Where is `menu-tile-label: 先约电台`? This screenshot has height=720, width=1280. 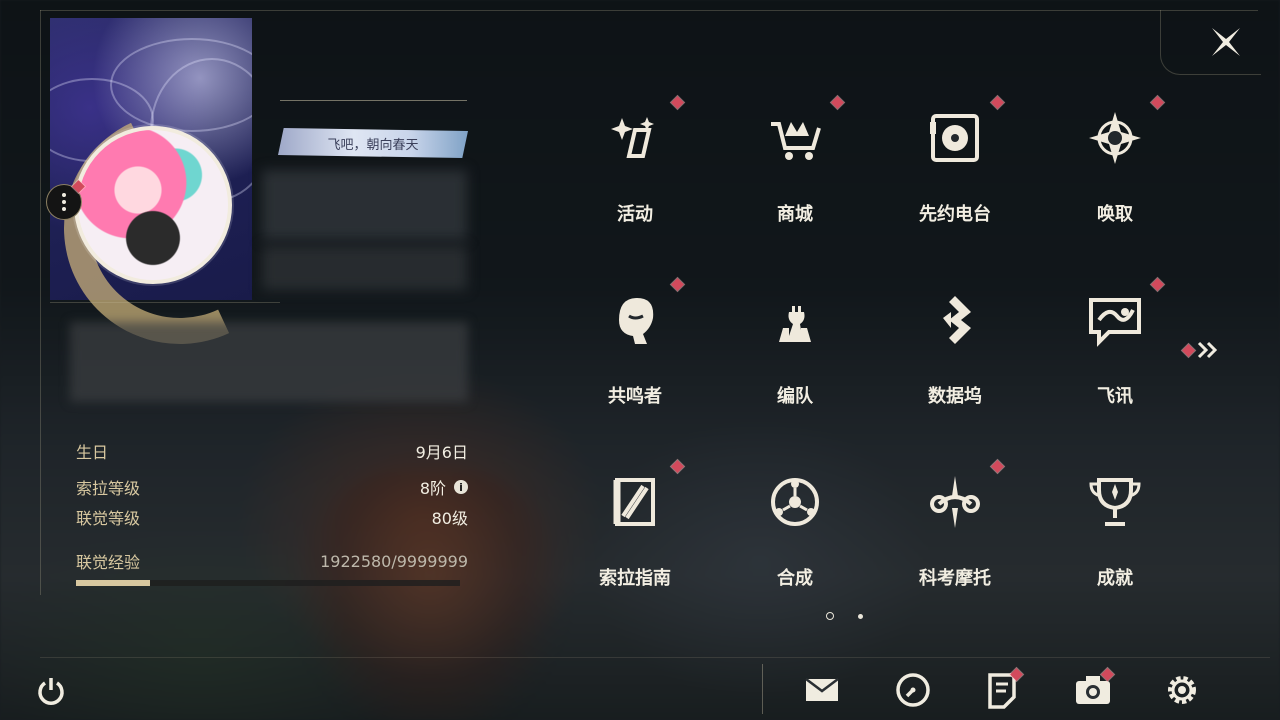 menu-tile-label: 先约电台 is located at coordinates (955, 214).